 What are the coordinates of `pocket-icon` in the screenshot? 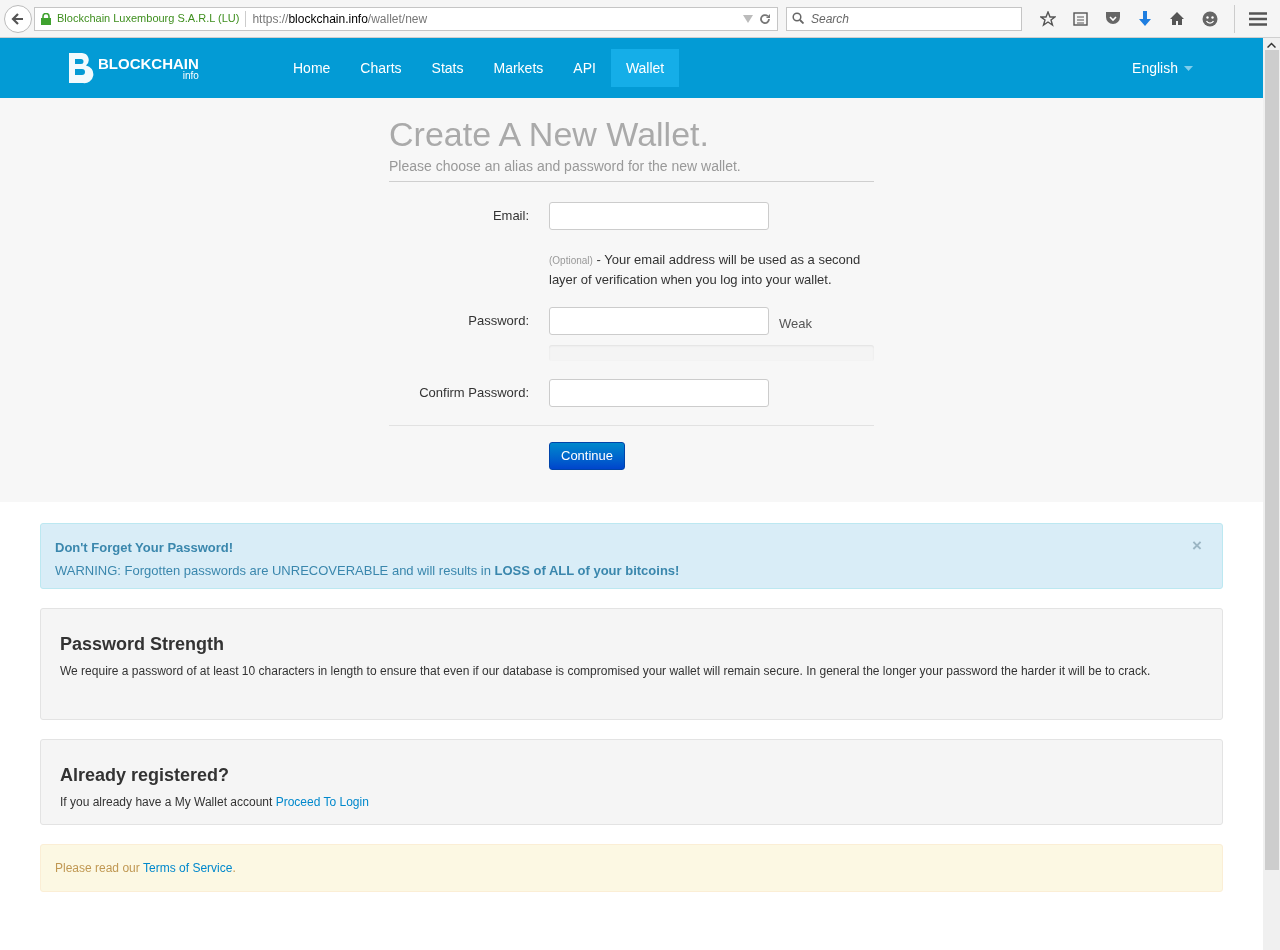 It's located at (1113, 18).